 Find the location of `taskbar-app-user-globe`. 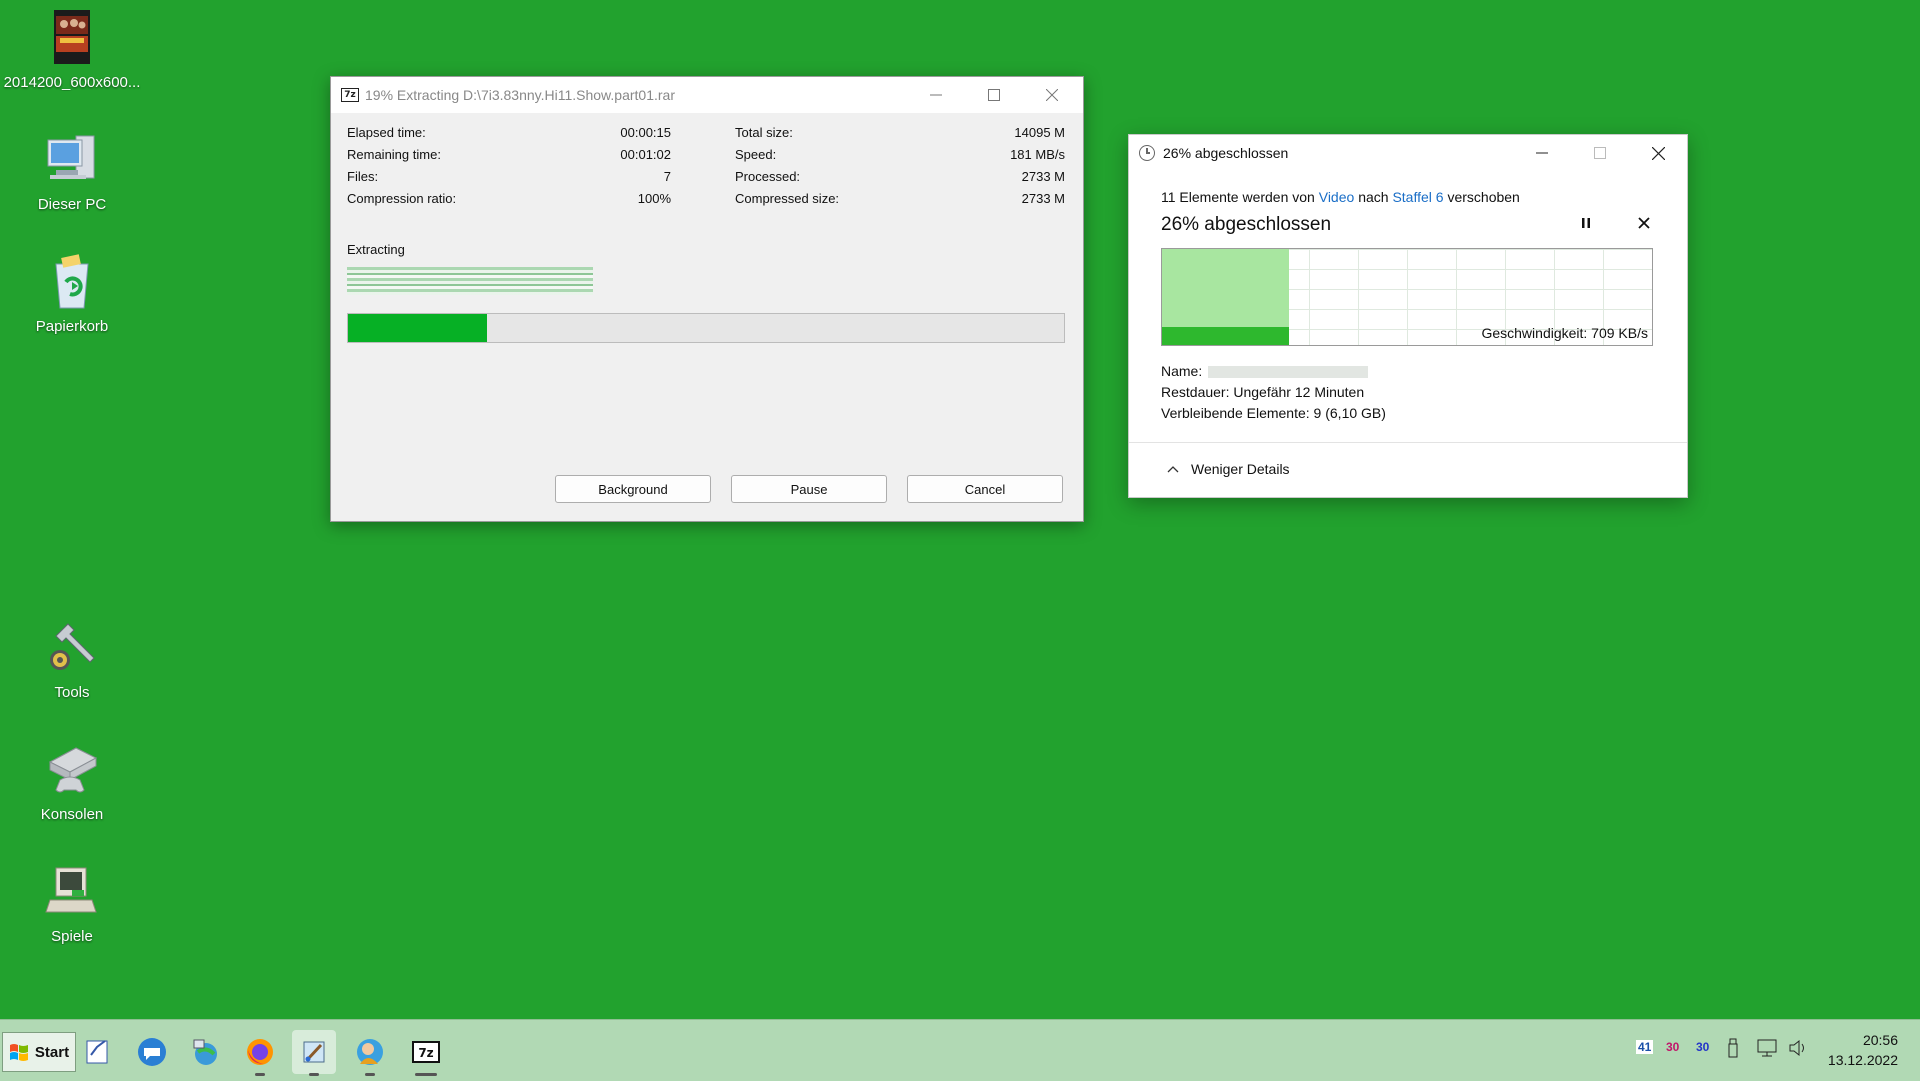

taskbar-app-user-globe is located at coordinates (370, 1053).